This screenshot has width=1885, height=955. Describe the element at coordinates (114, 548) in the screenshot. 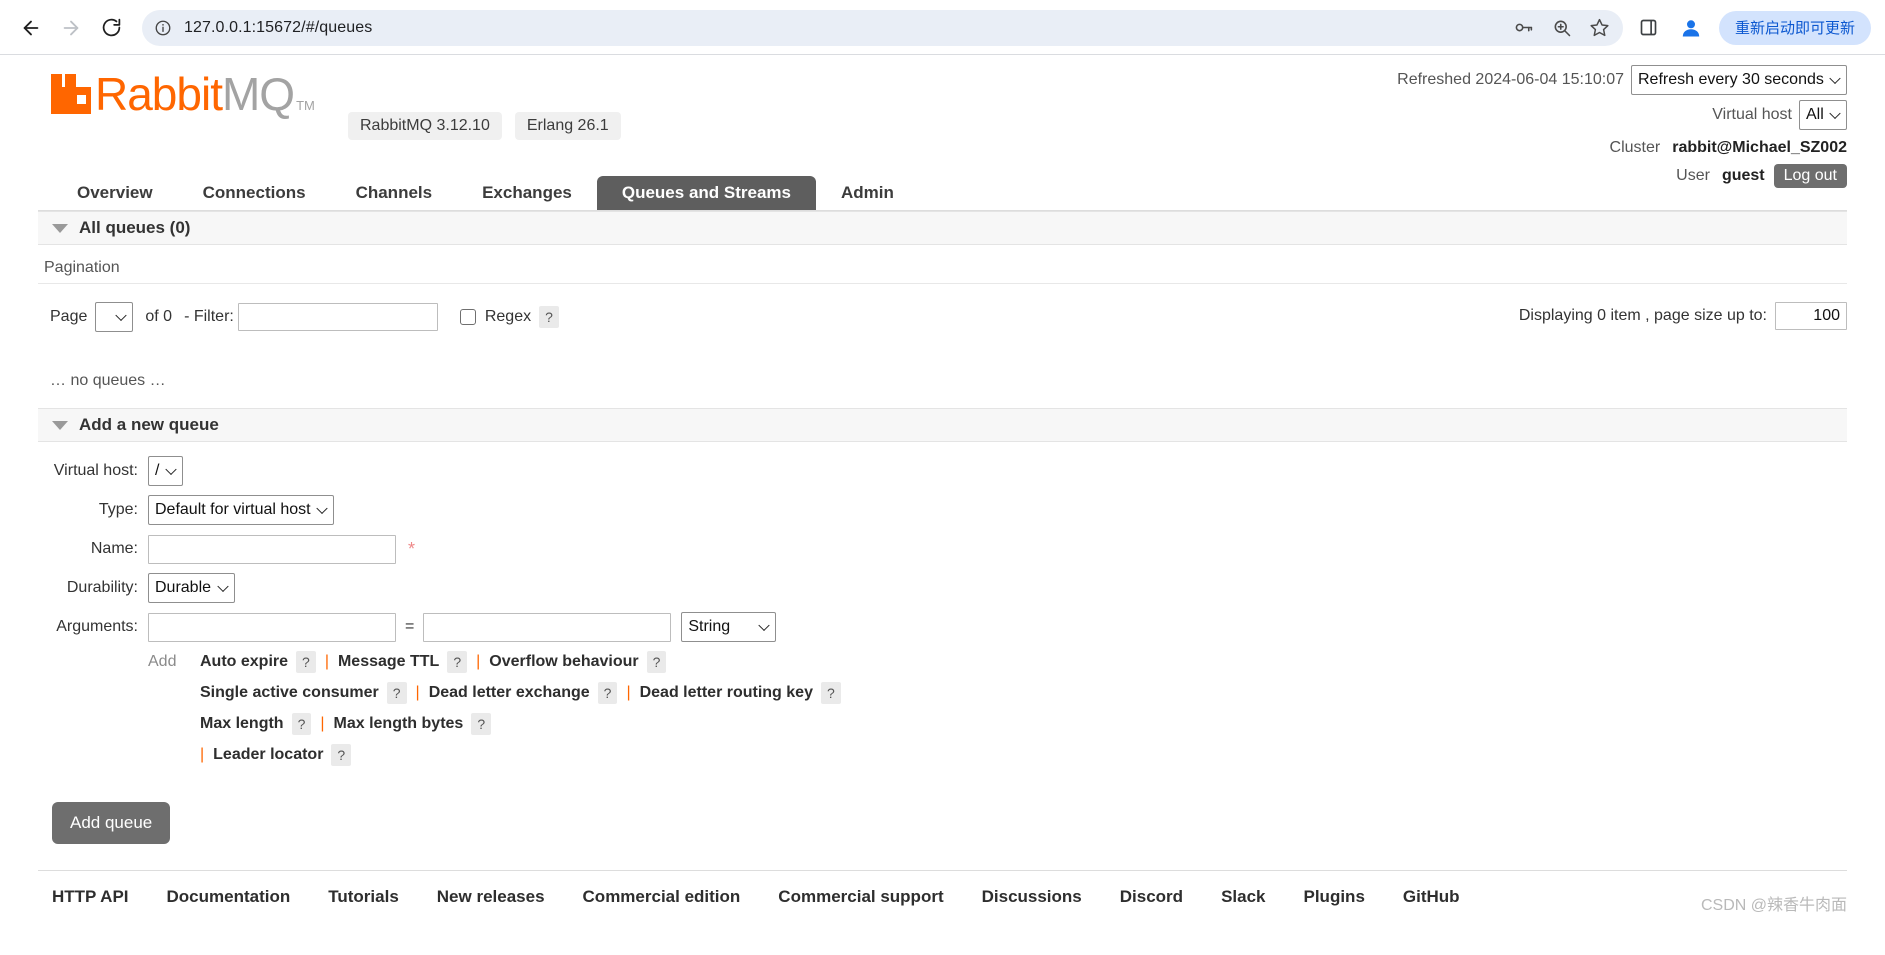

I see `name-field-label: Name:` at that location.